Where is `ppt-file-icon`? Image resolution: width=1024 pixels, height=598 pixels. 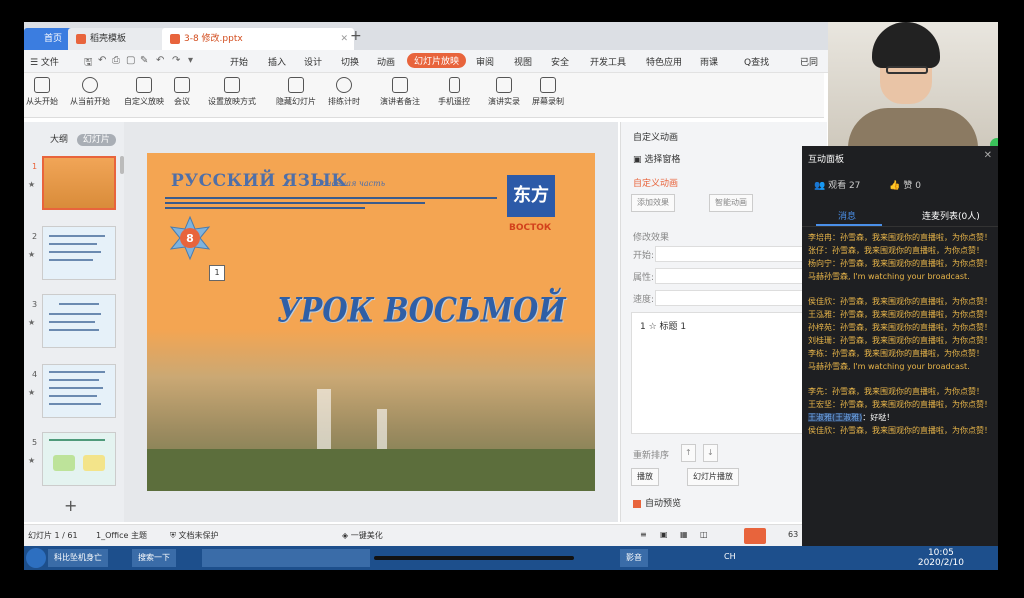 ppt-file-icon is located at coordinates (175, 38).